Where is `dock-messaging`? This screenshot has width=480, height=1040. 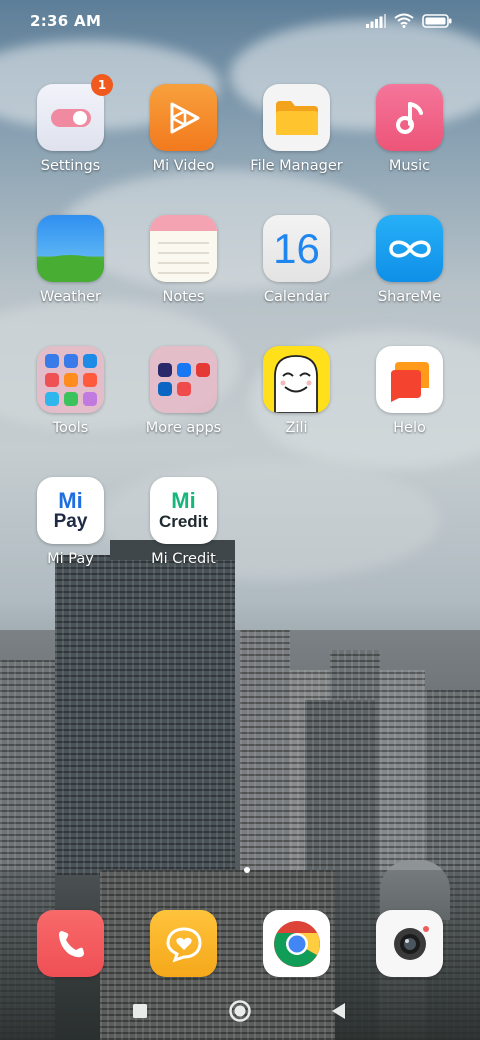 dock-messaging is located at coordinates (183, 945).